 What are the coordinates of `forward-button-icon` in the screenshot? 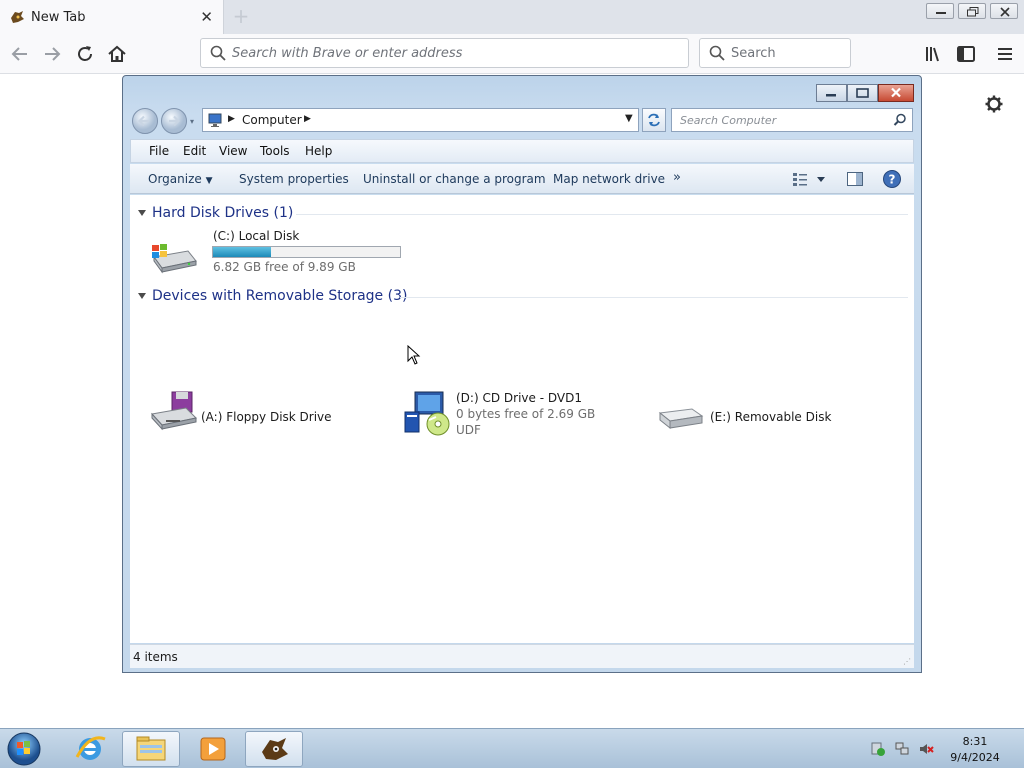 It's located at (174, 122).